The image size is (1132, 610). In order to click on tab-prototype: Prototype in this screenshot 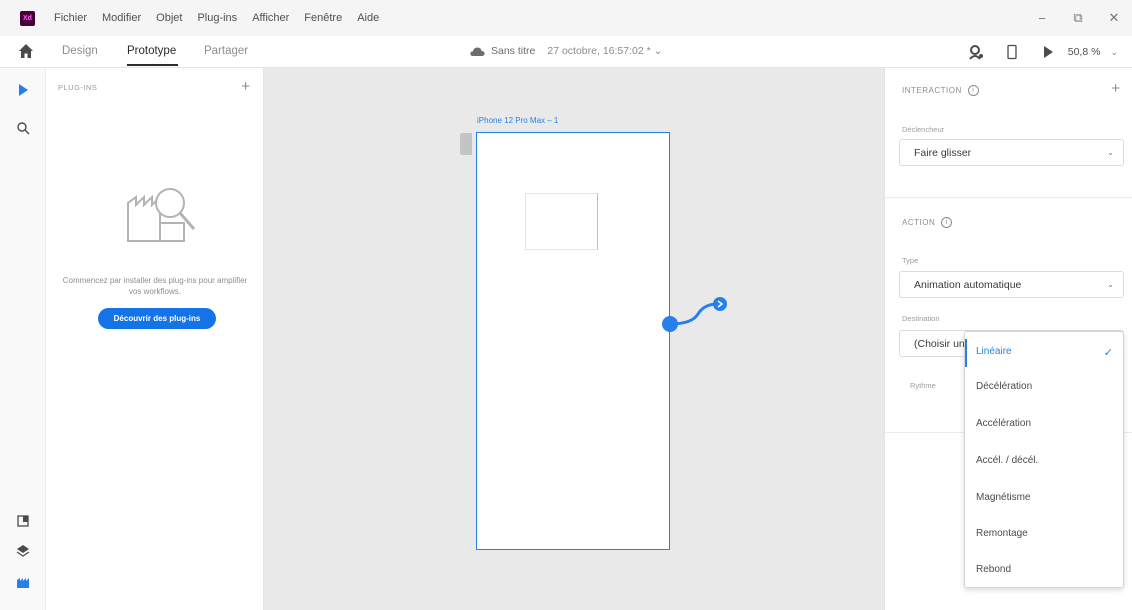, I will do `click(151, 51)`.